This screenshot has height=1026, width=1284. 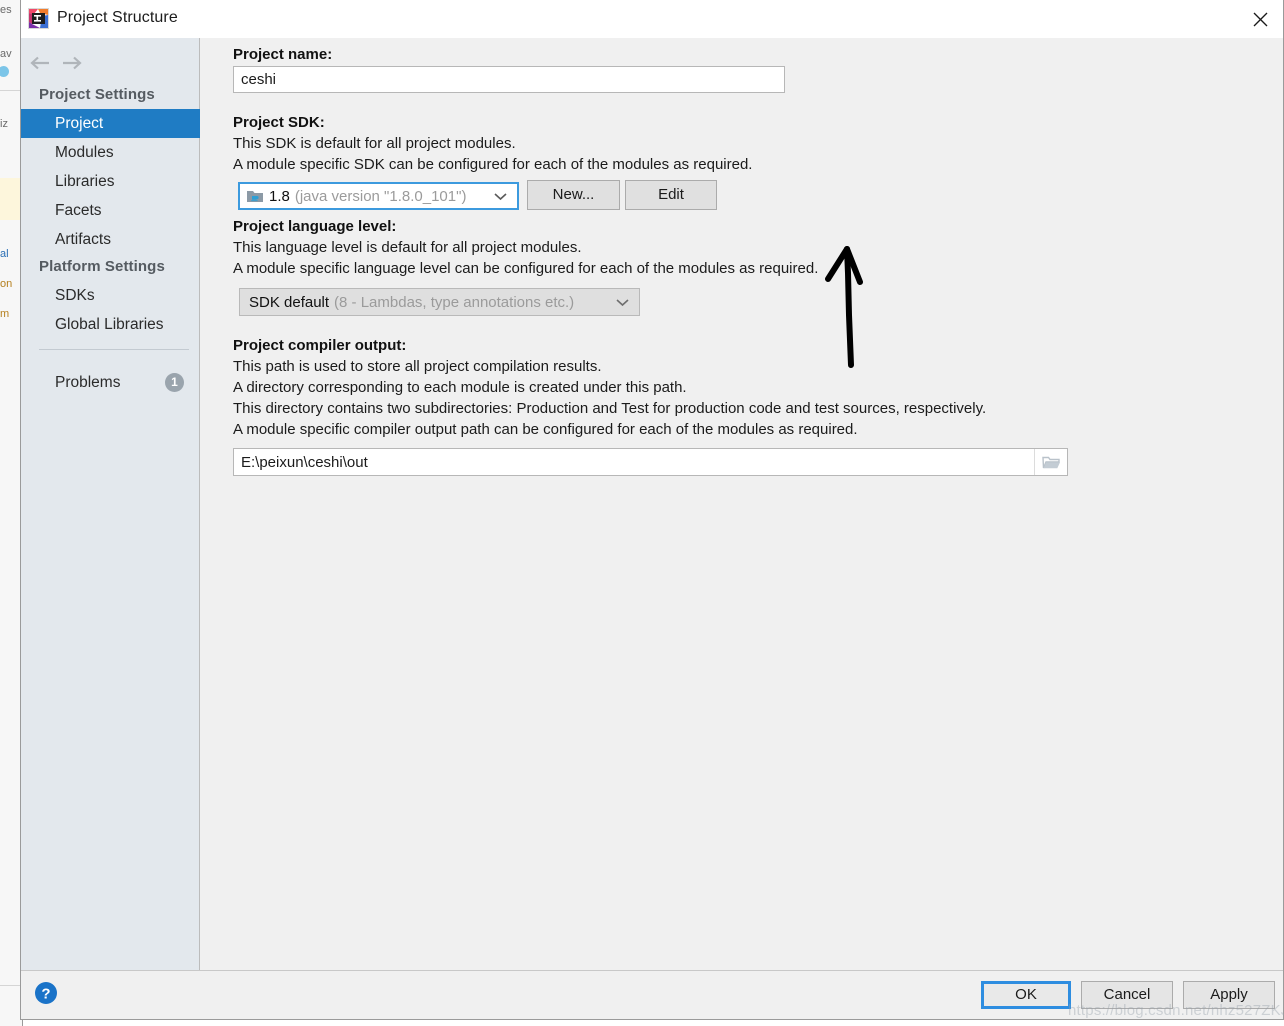 I want to click on arrow-left-icon, so click(x=40, y=63).